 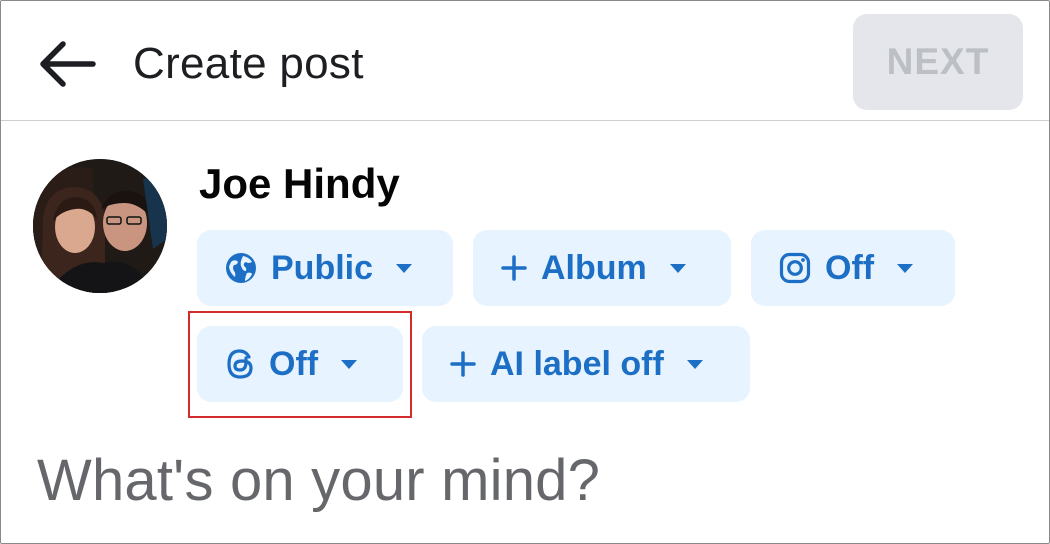 I want to click on ai-label-chip: AI label off, so click(x=586, y=364).